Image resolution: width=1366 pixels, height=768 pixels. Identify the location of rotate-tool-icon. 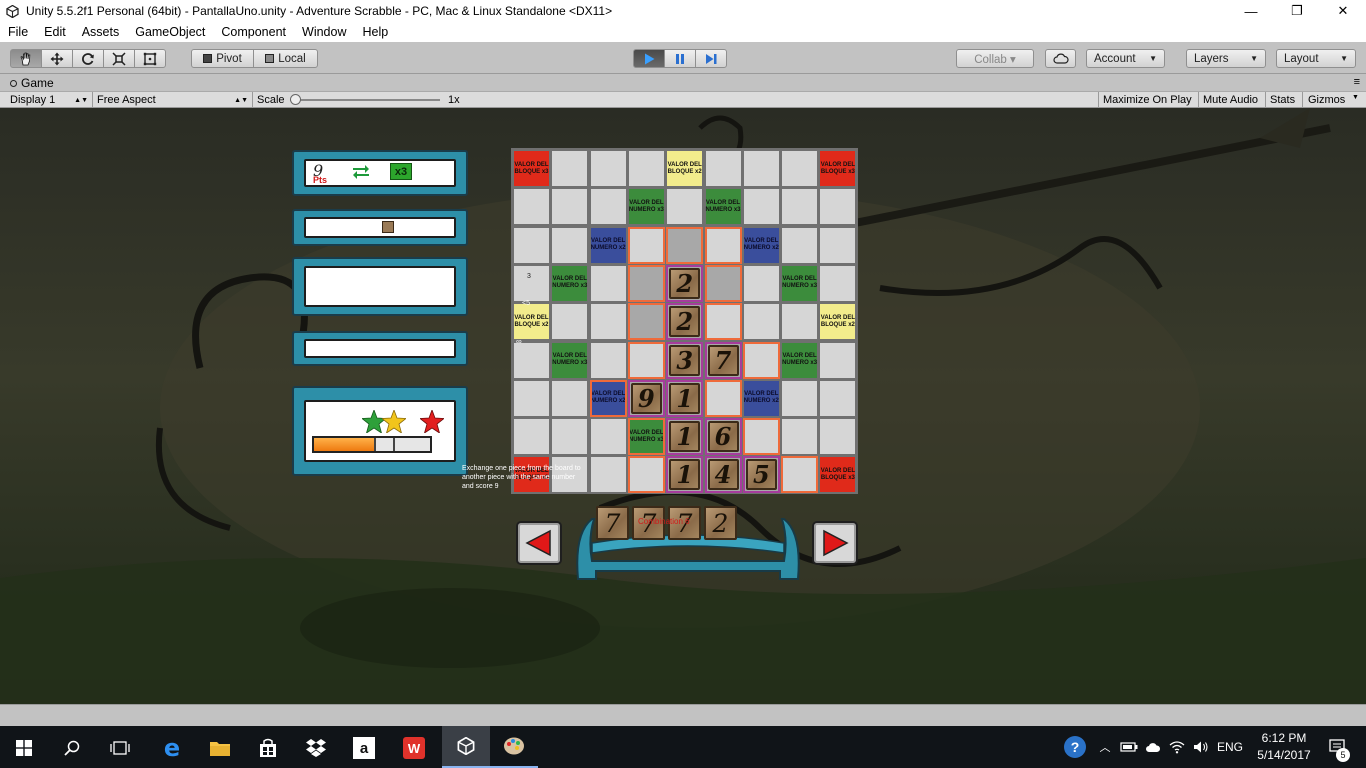
(88, 58).